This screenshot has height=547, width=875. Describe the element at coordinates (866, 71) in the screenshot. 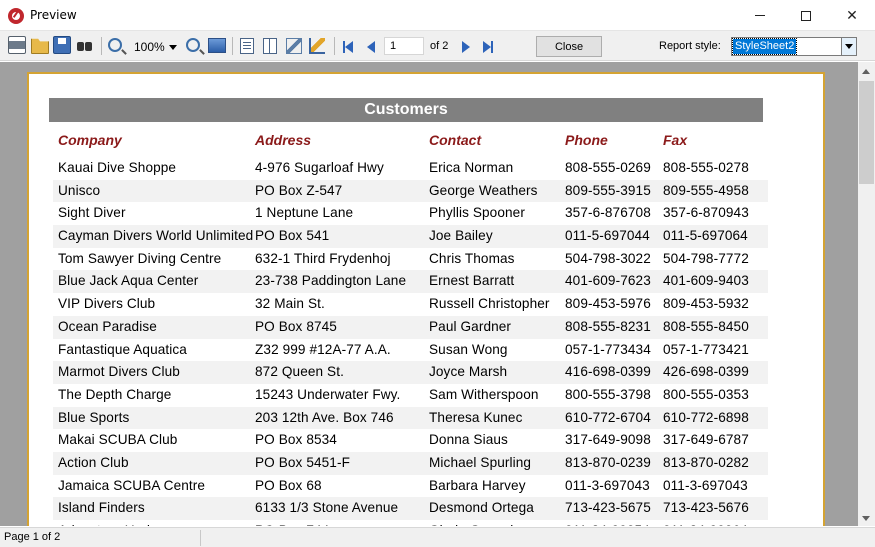

I see `scroll-up-icon` at that location.